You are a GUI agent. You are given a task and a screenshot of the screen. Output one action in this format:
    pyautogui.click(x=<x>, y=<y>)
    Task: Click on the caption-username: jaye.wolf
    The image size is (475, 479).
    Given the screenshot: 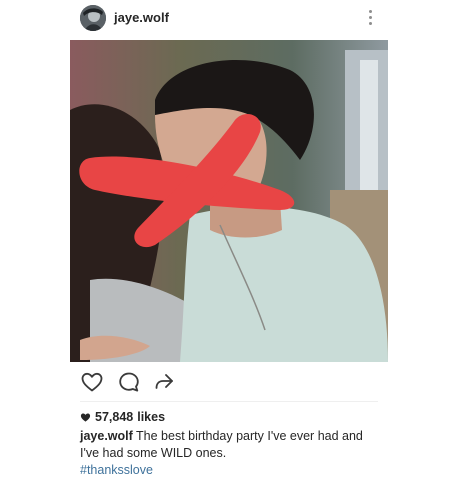 What is the action you would take?
    pyautogui.click(x=106, y=436)
    